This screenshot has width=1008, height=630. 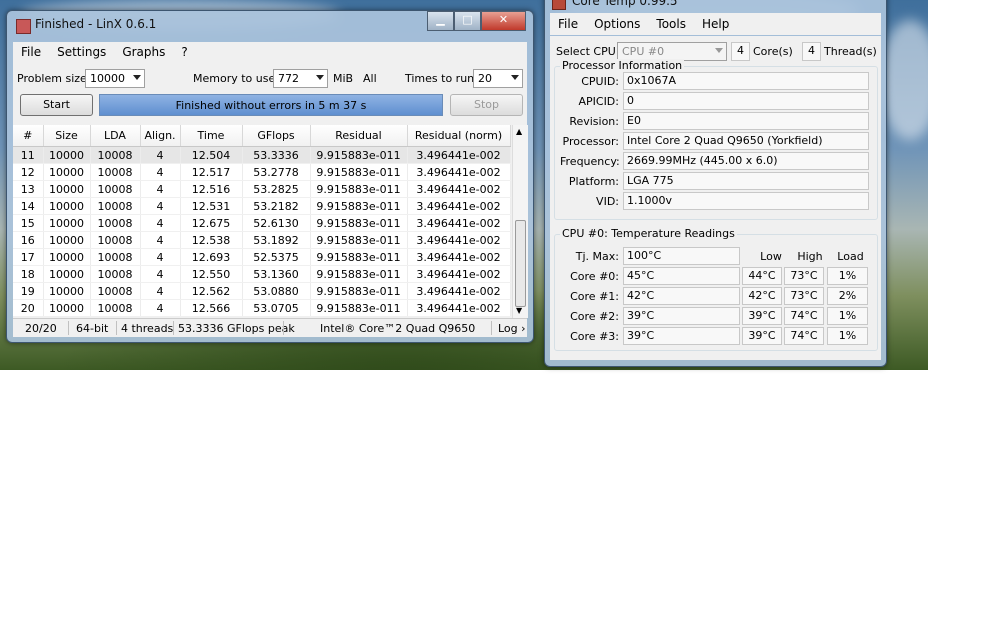 I want to click on col-gflops: GFlops, so click(x=276, y=136).